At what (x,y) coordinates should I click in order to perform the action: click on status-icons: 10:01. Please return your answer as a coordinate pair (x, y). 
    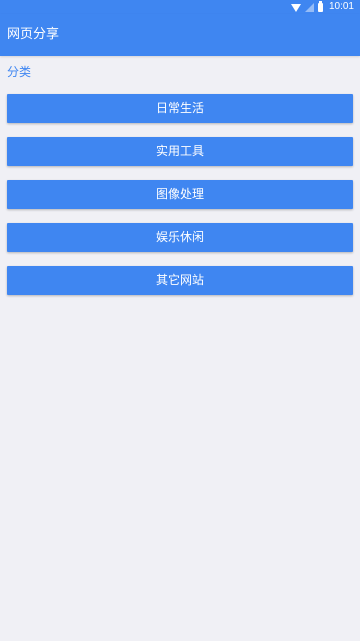
    Looking at the image, I should click on (322, 6).